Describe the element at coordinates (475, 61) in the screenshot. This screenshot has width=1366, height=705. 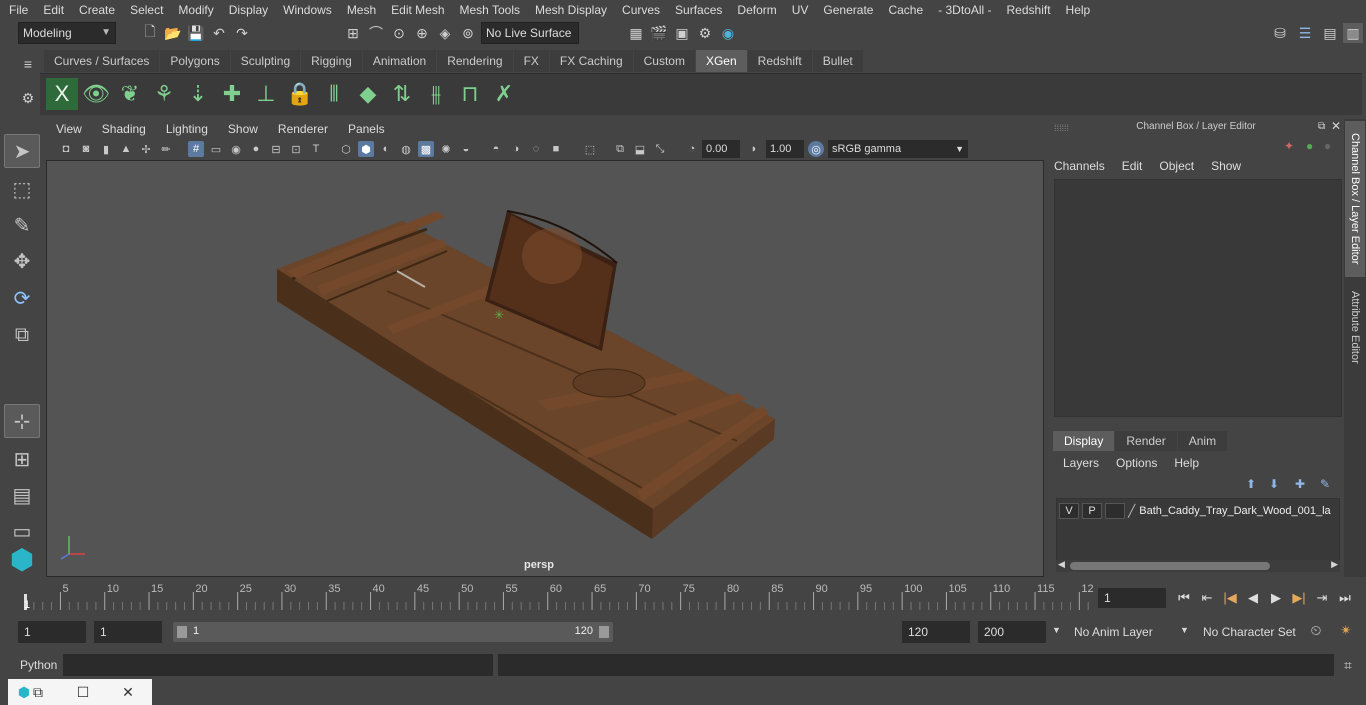
I see `shelf-tab-rendering: Rendering` at that location.